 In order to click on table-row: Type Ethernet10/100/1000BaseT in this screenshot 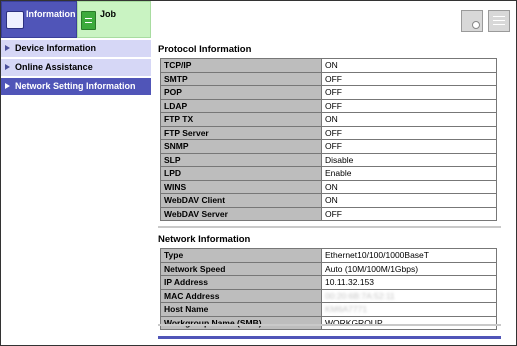, I will do `click(328, 255)`.